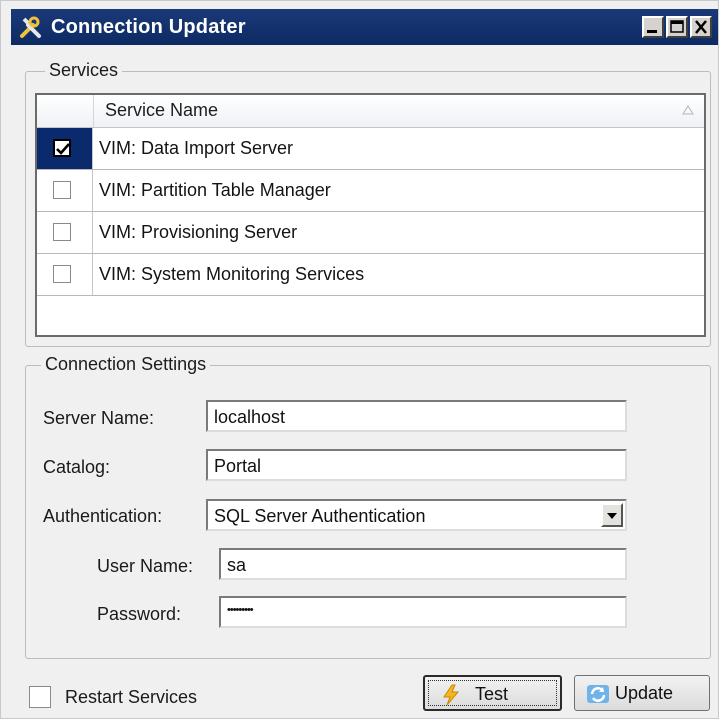  I want to click on username-input: sa, so click(423, 564).